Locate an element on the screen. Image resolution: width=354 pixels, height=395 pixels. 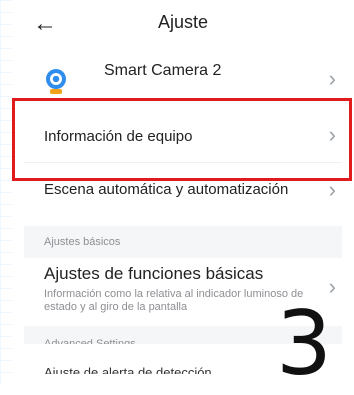
section-basic-settings: Ajustes básicos is located at coordinates (183, 242).